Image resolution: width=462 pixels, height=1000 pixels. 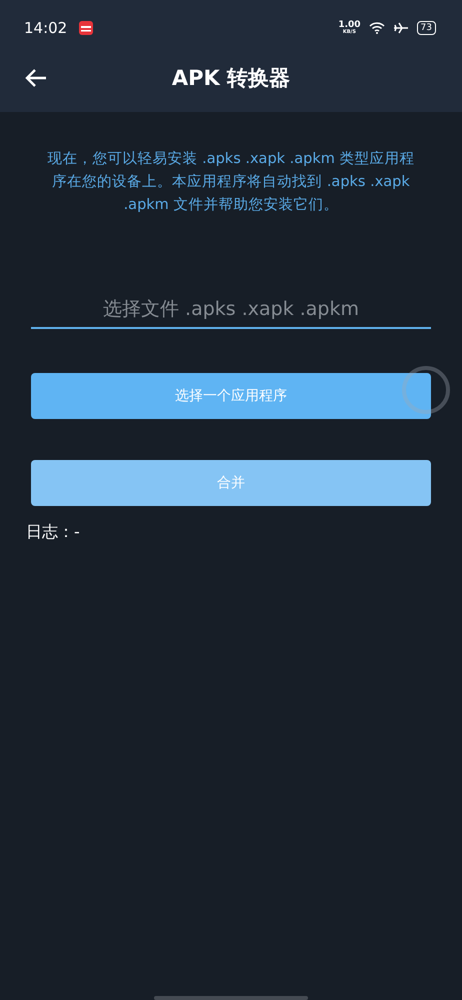 What do you see at coordinates (86, 28) in the screenshot?
I see `app-notification-icon` at bounding box center [86, 28].